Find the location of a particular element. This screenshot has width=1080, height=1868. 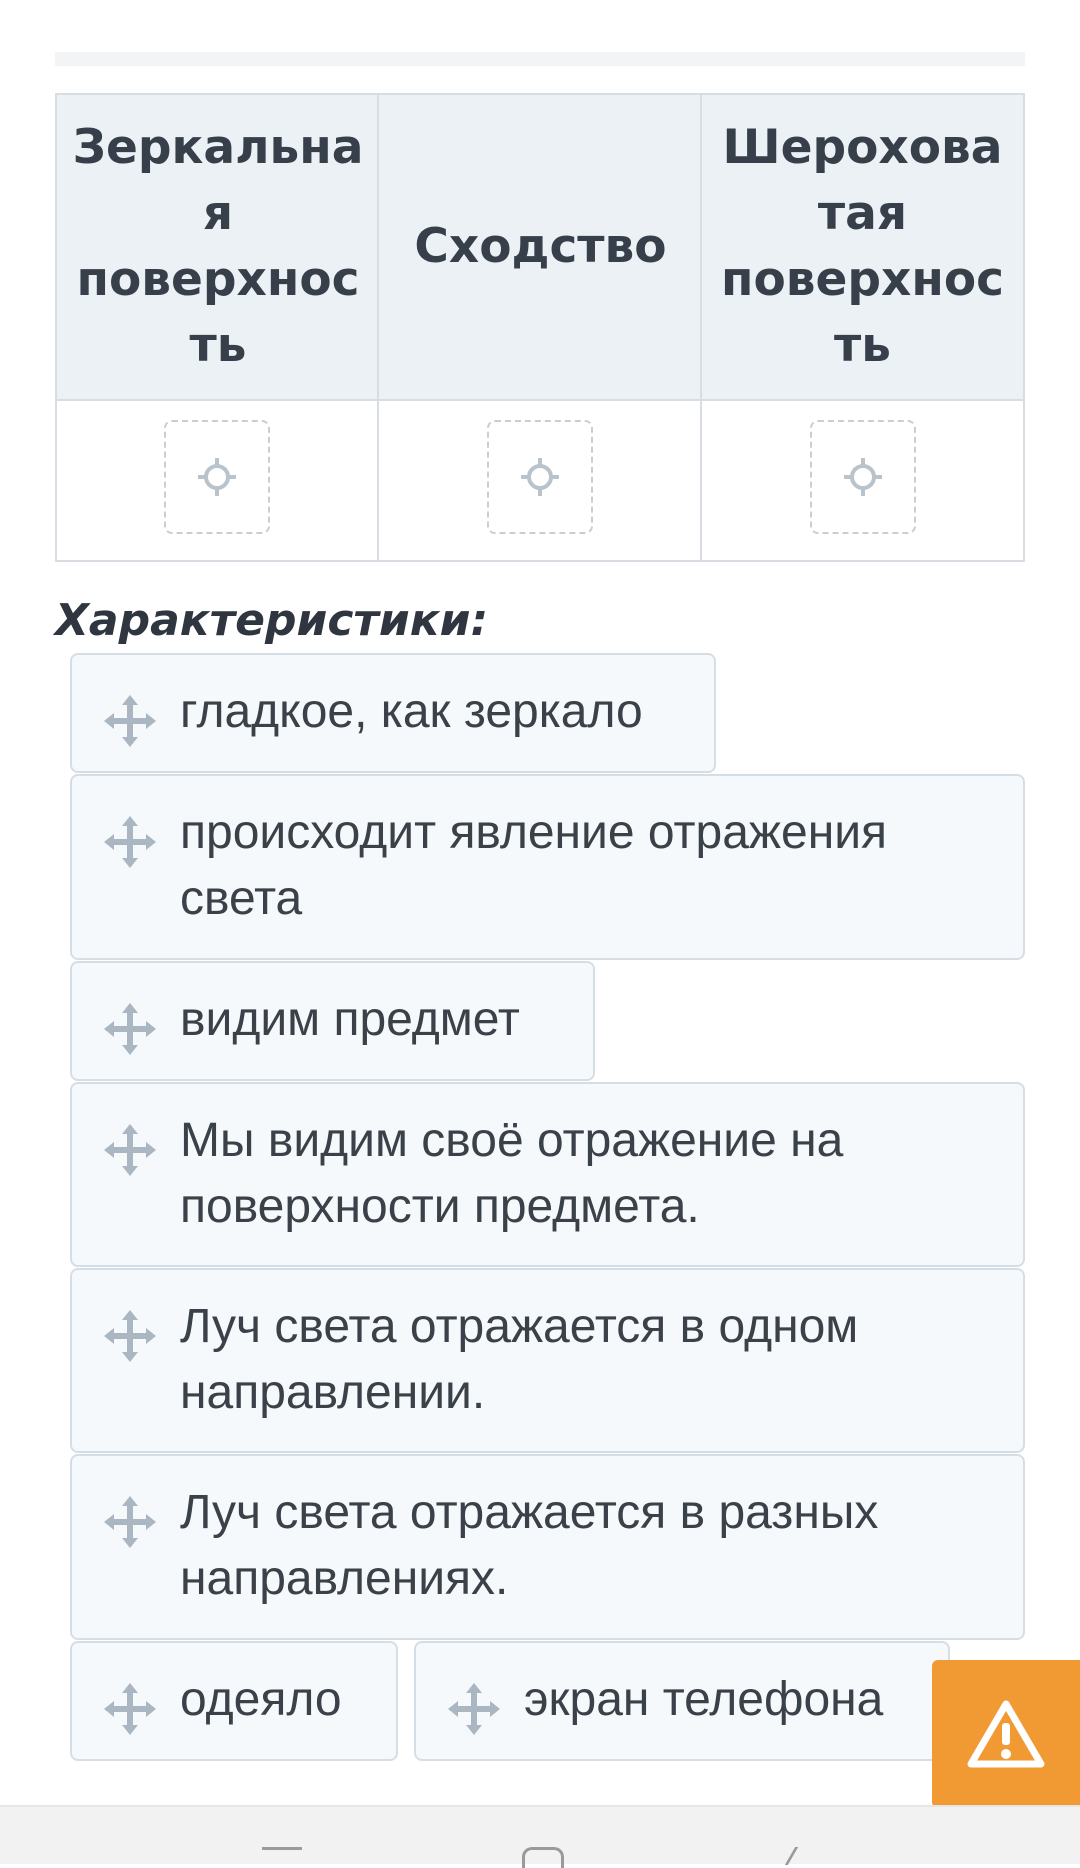

draggable-card: видим предмет is located at coordinates (332, 1021).